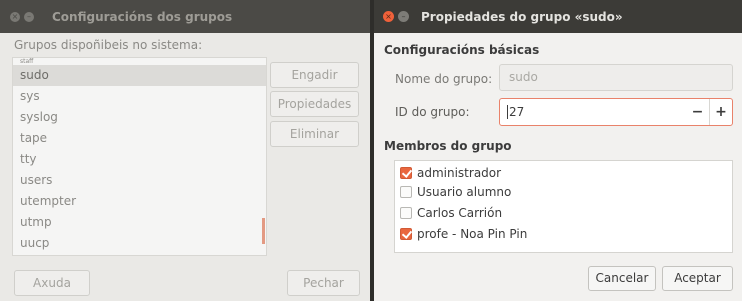 This screenshot has width=742, height=301. Describe the element at coordinates (616, 112) in the screenshot. I see `group-id-spinbox: 27 − +` at that location.